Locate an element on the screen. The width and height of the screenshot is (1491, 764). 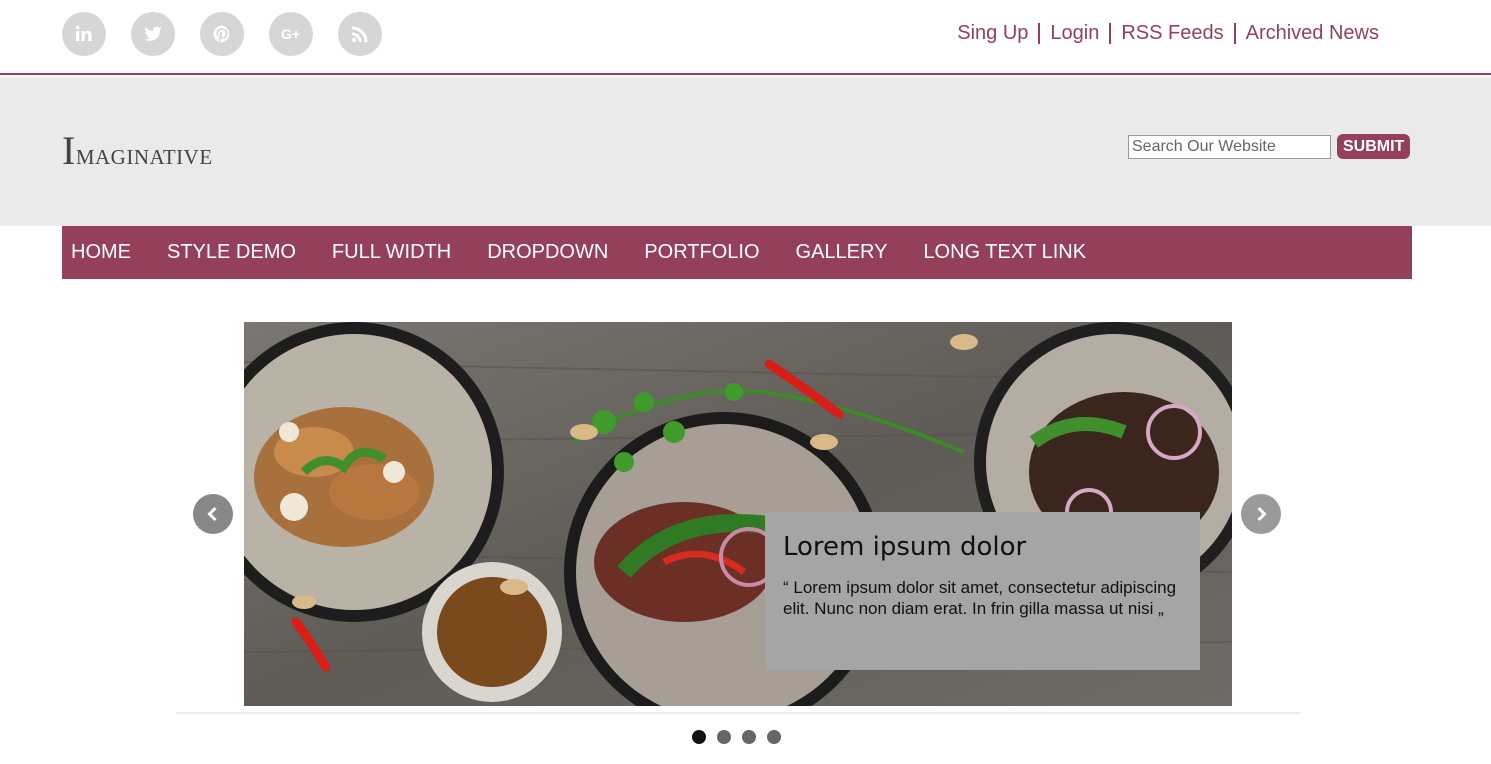
rss-feeds-link: RSS Feeds is located at coordinates (1172, 33).